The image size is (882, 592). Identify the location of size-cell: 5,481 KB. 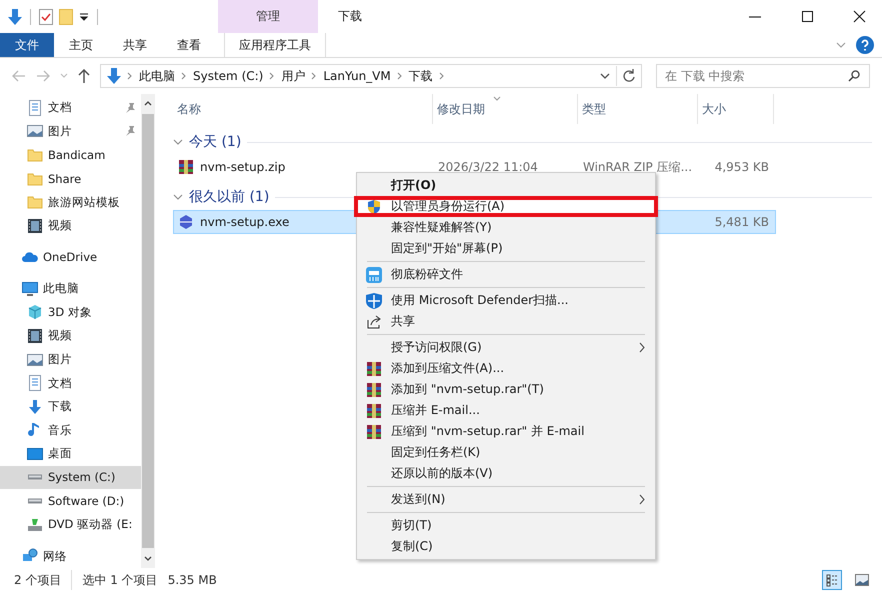
(741, 222).